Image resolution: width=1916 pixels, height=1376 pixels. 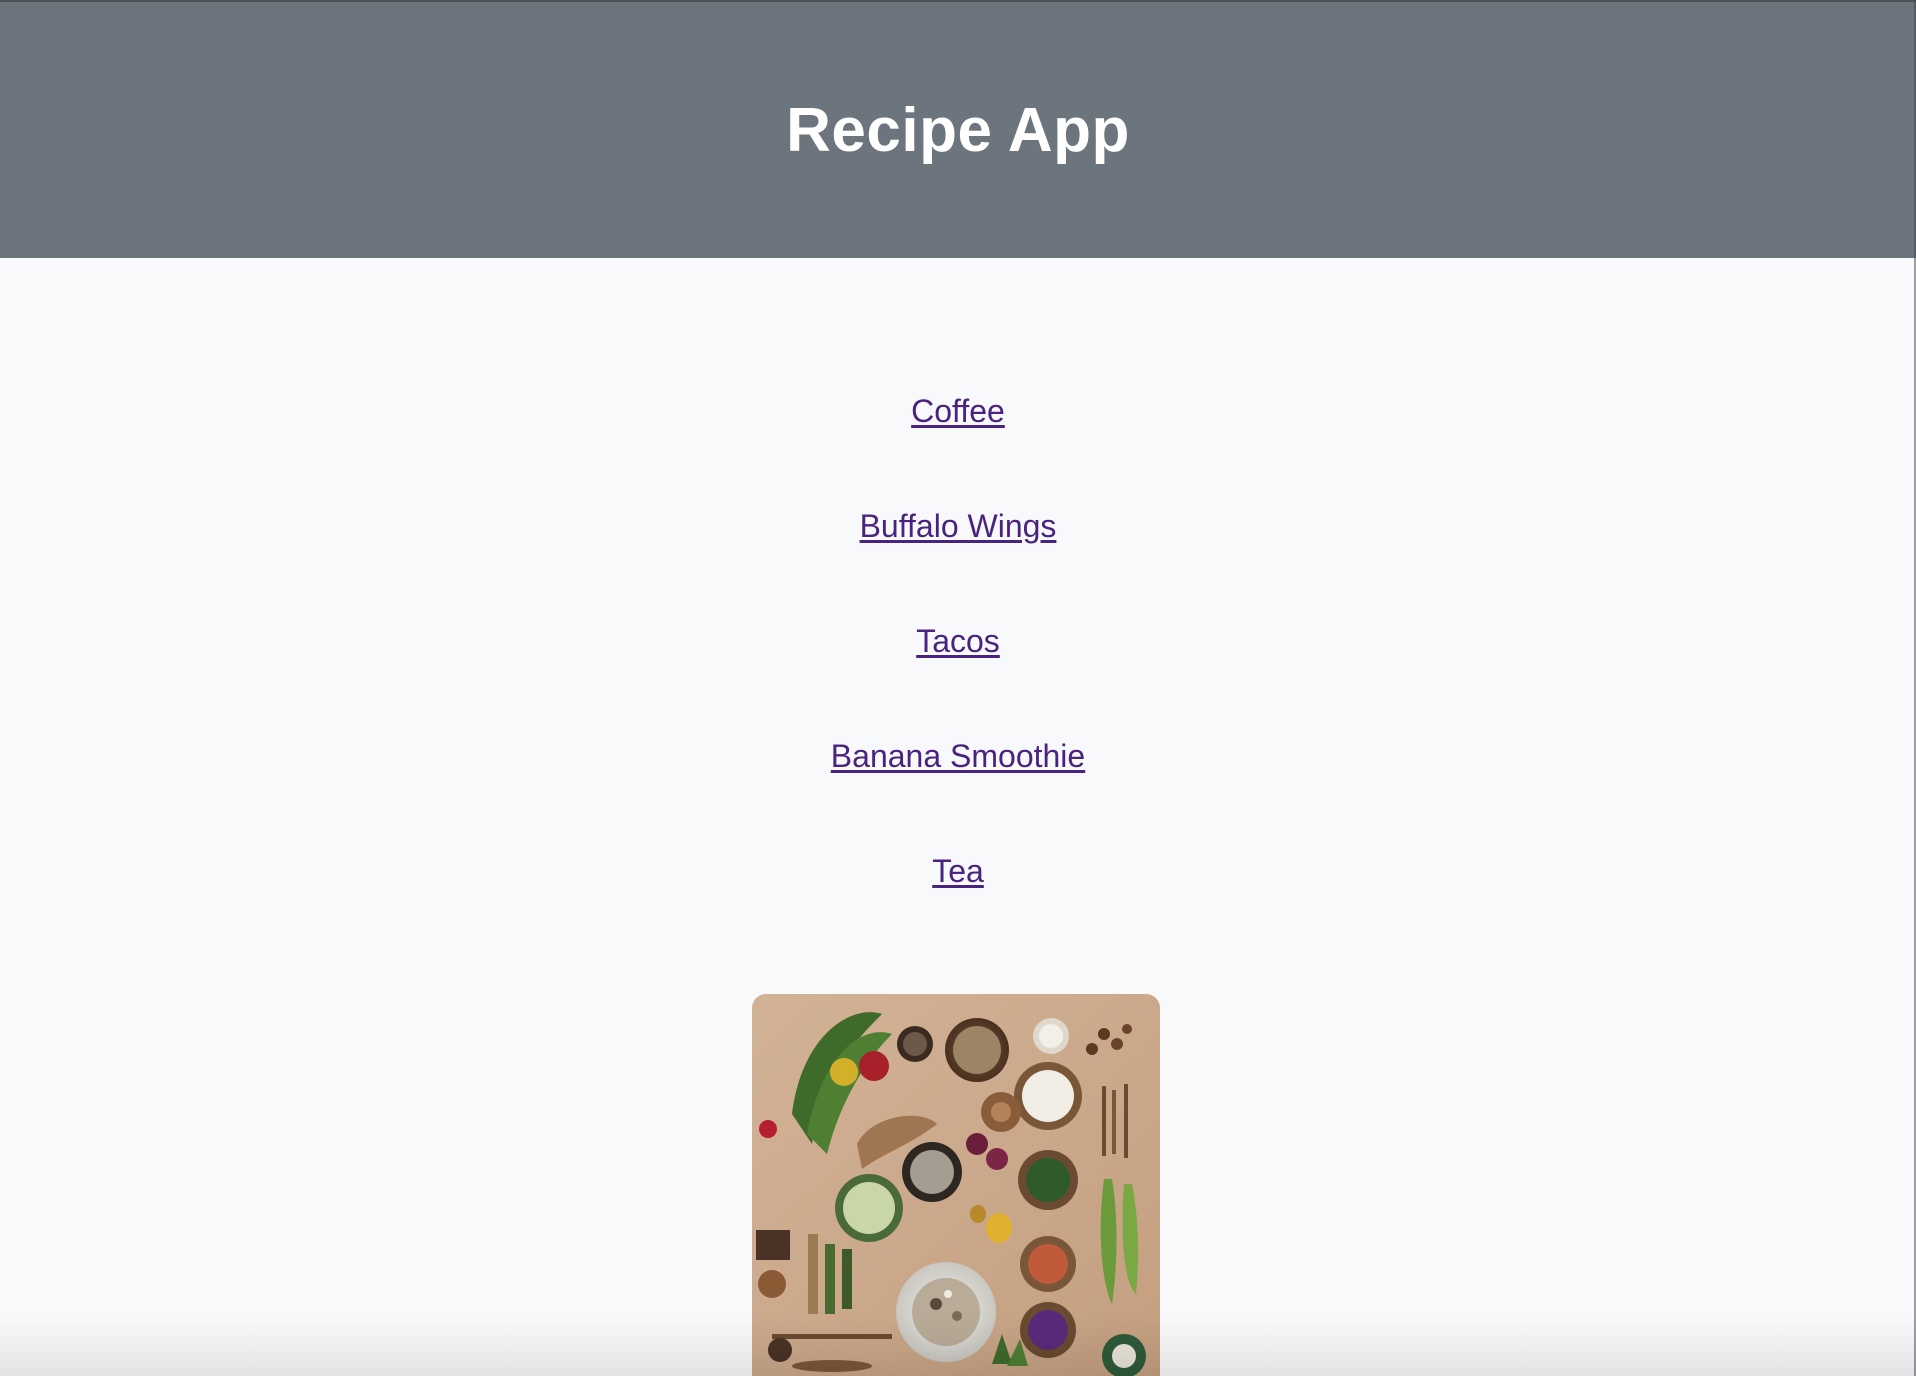 What do you see at coordinates (958, 871) in the screenshot?
I see `recipe-link-tea: Tea` at bounding box center [958, 871].